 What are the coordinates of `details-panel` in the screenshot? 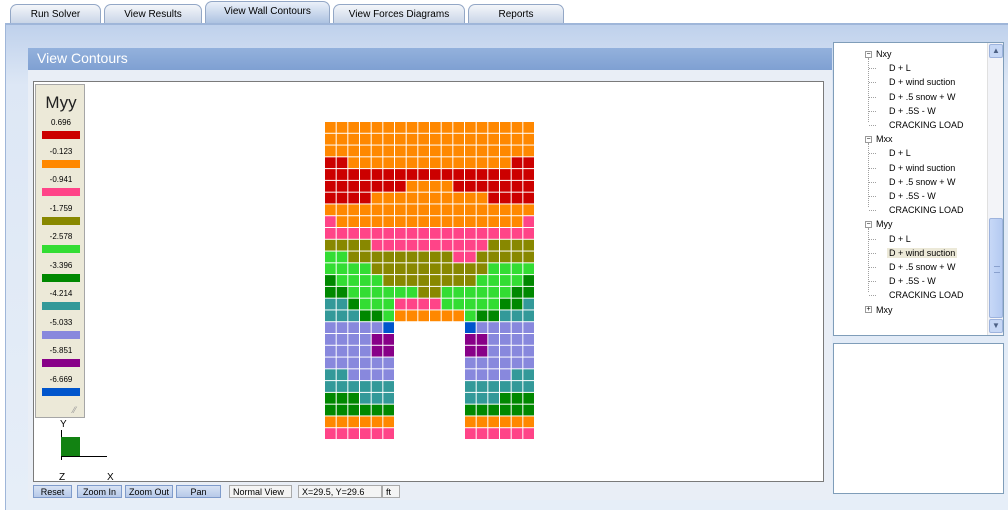 It's located at (918, 418).